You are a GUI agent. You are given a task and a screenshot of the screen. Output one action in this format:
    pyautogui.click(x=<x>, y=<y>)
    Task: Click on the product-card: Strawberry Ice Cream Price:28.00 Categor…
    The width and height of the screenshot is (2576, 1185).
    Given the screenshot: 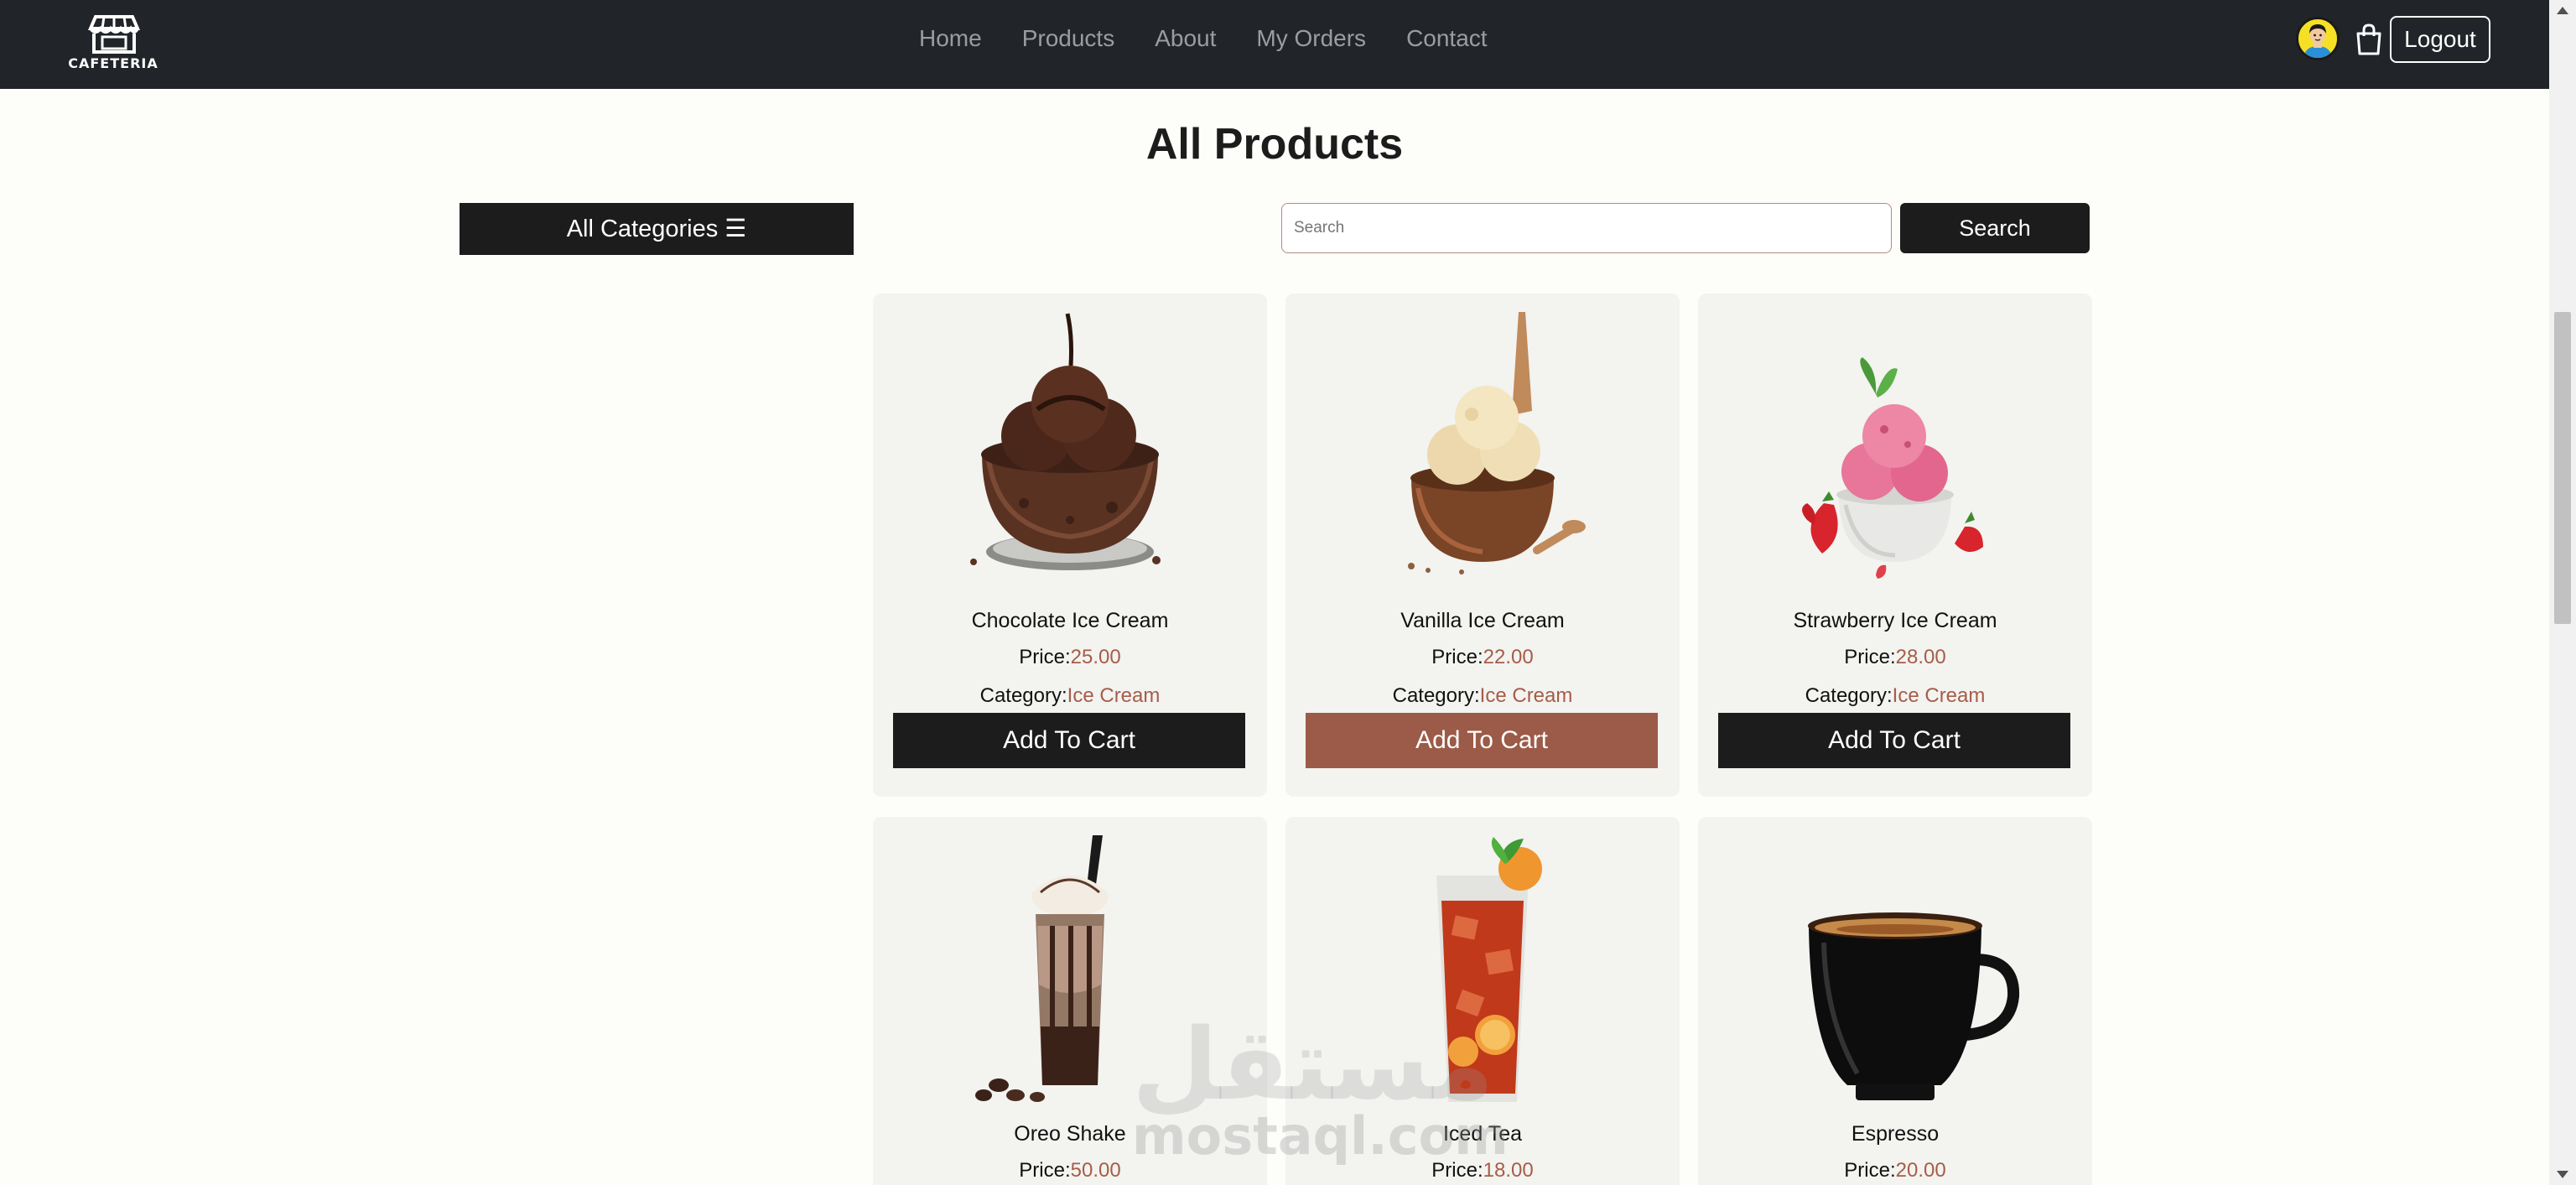 What is the action you would take?
    pyautogui.click(x=1895, y=545)
    